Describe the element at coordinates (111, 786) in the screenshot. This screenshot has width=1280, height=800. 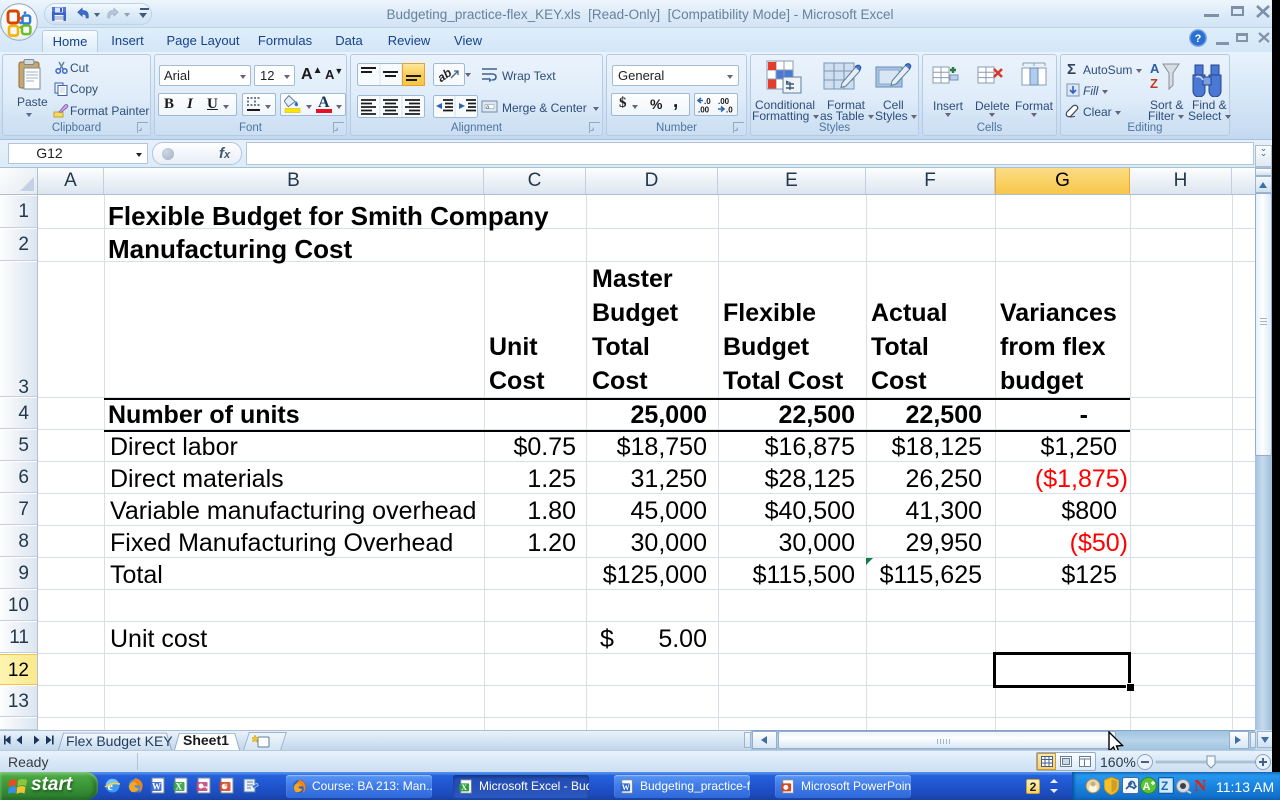
I see `svg-text: e` at that location.